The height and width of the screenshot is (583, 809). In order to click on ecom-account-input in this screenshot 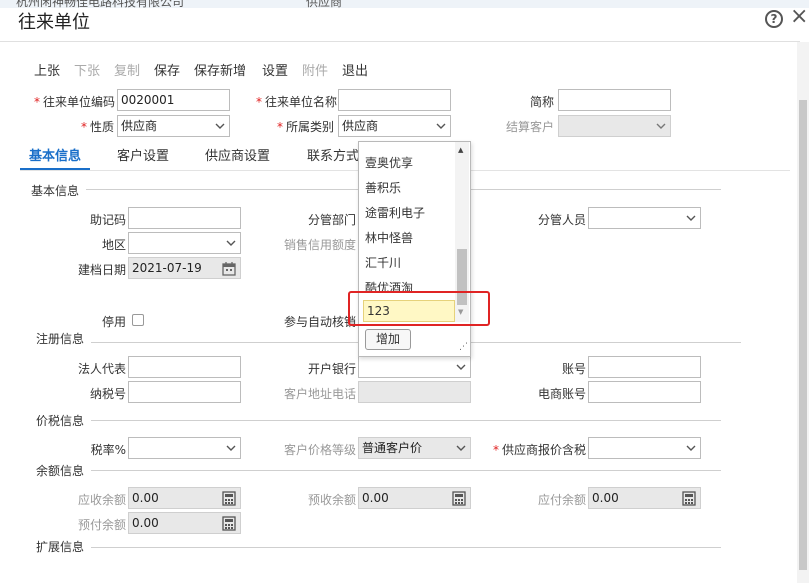, I will do `click(644, 392)`.